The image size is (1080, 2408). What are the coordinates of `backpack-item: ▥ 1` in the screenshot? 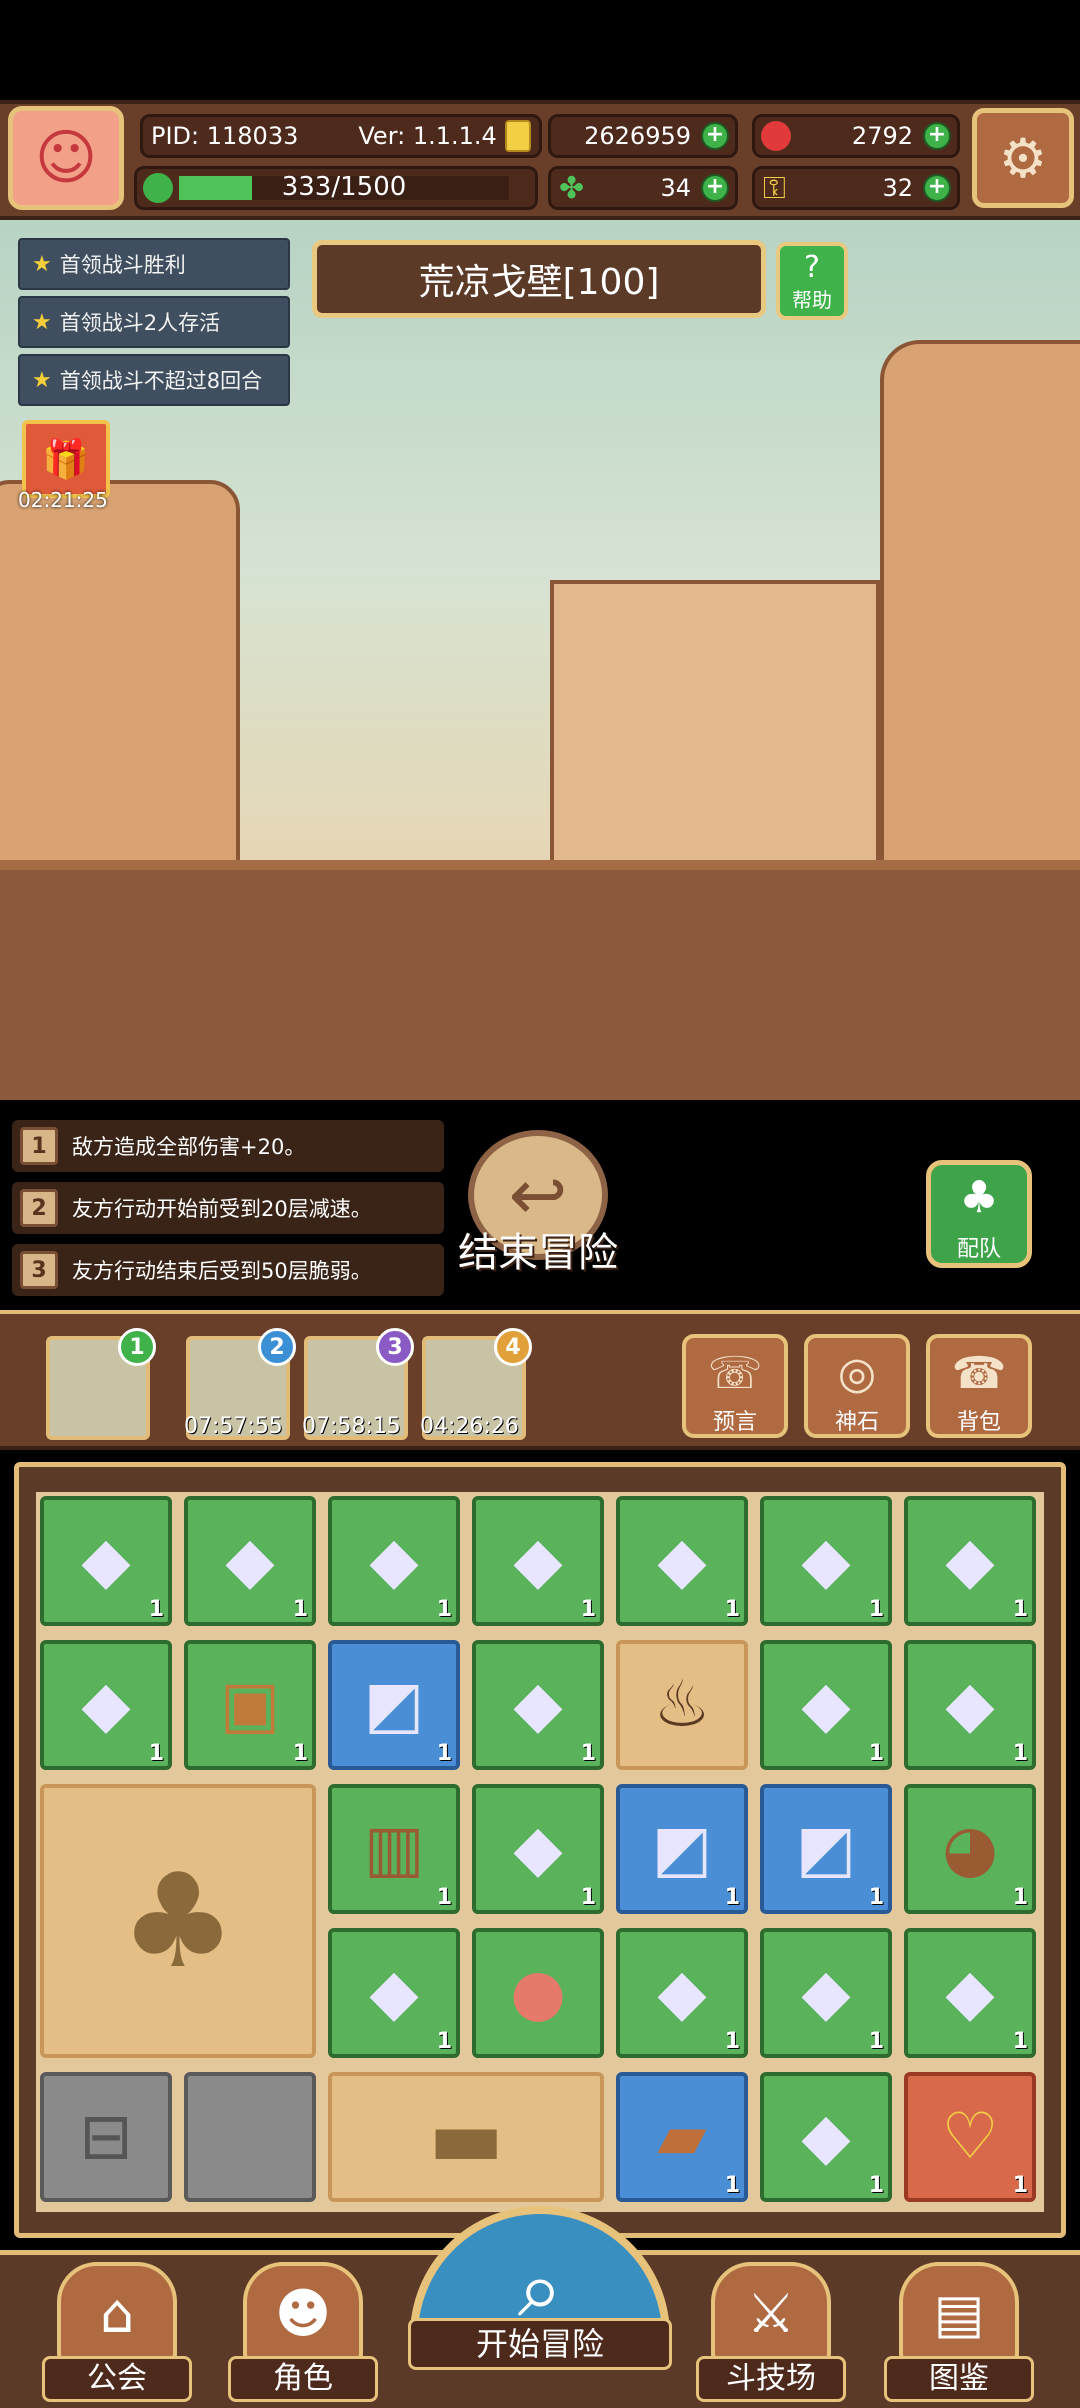 It's located at (394, 1849).